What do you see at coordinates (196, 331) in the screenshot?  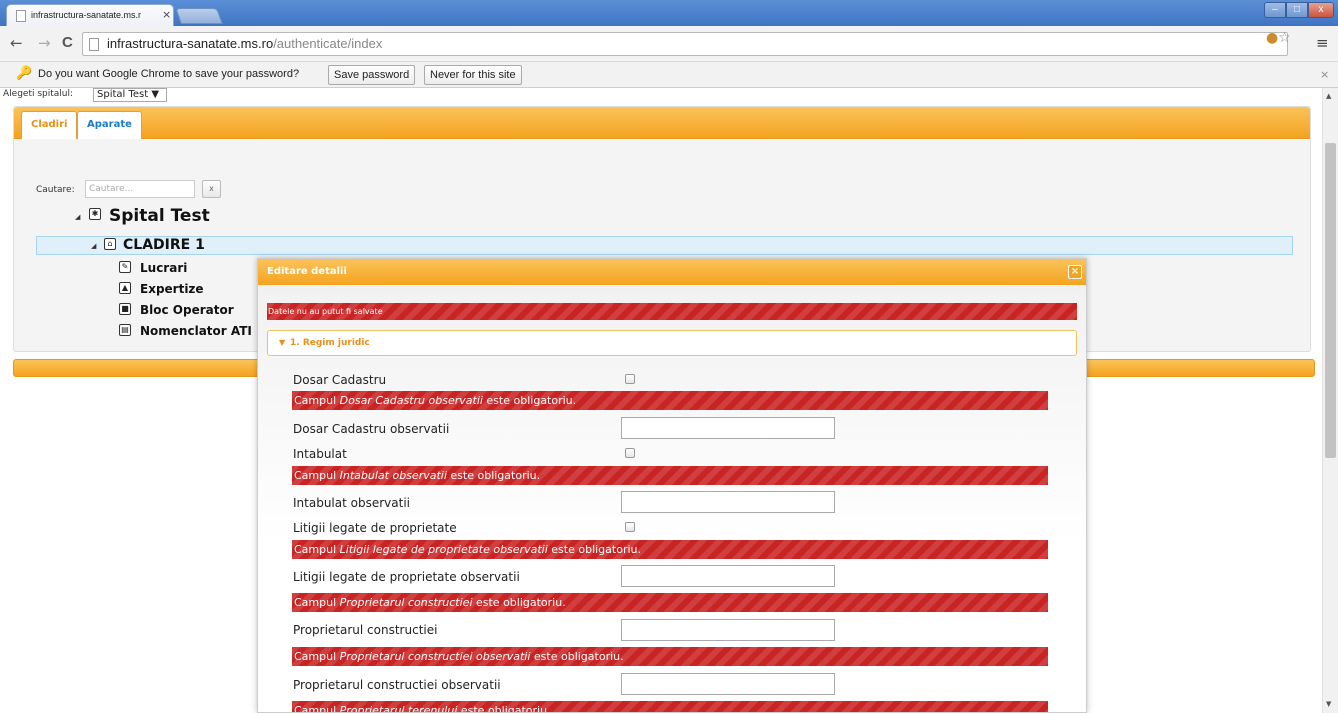 I see `tree-item-label: Nomenclator ATI` at bounding box center [196, 331].